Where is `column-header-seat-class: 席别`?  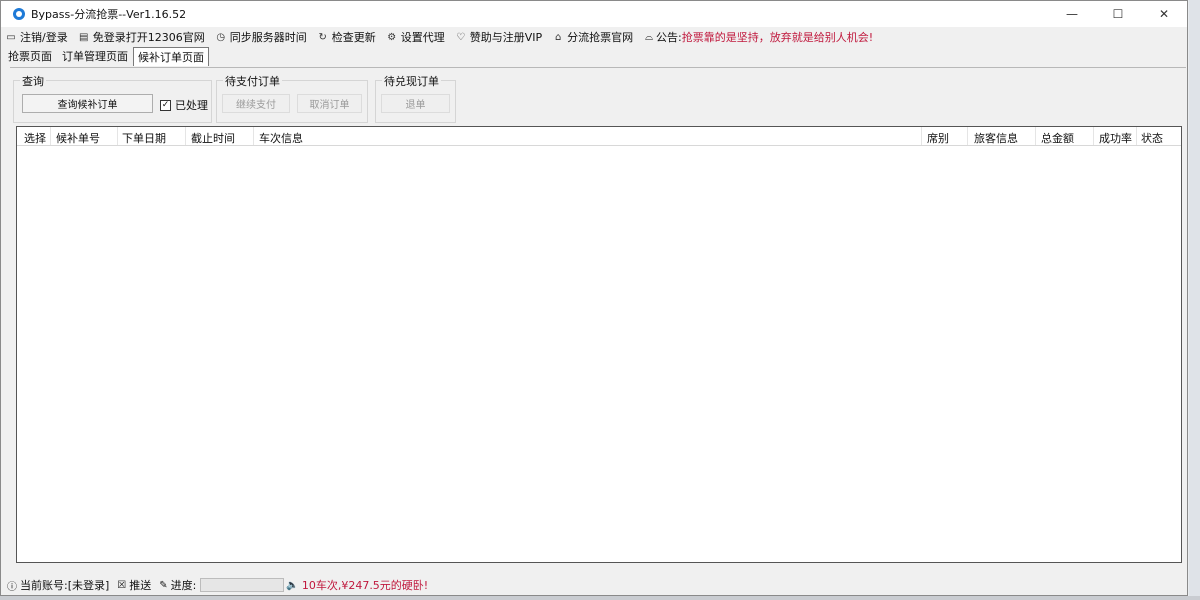 column-header-seat-class: 席别 is located at coordinates (938, 138).